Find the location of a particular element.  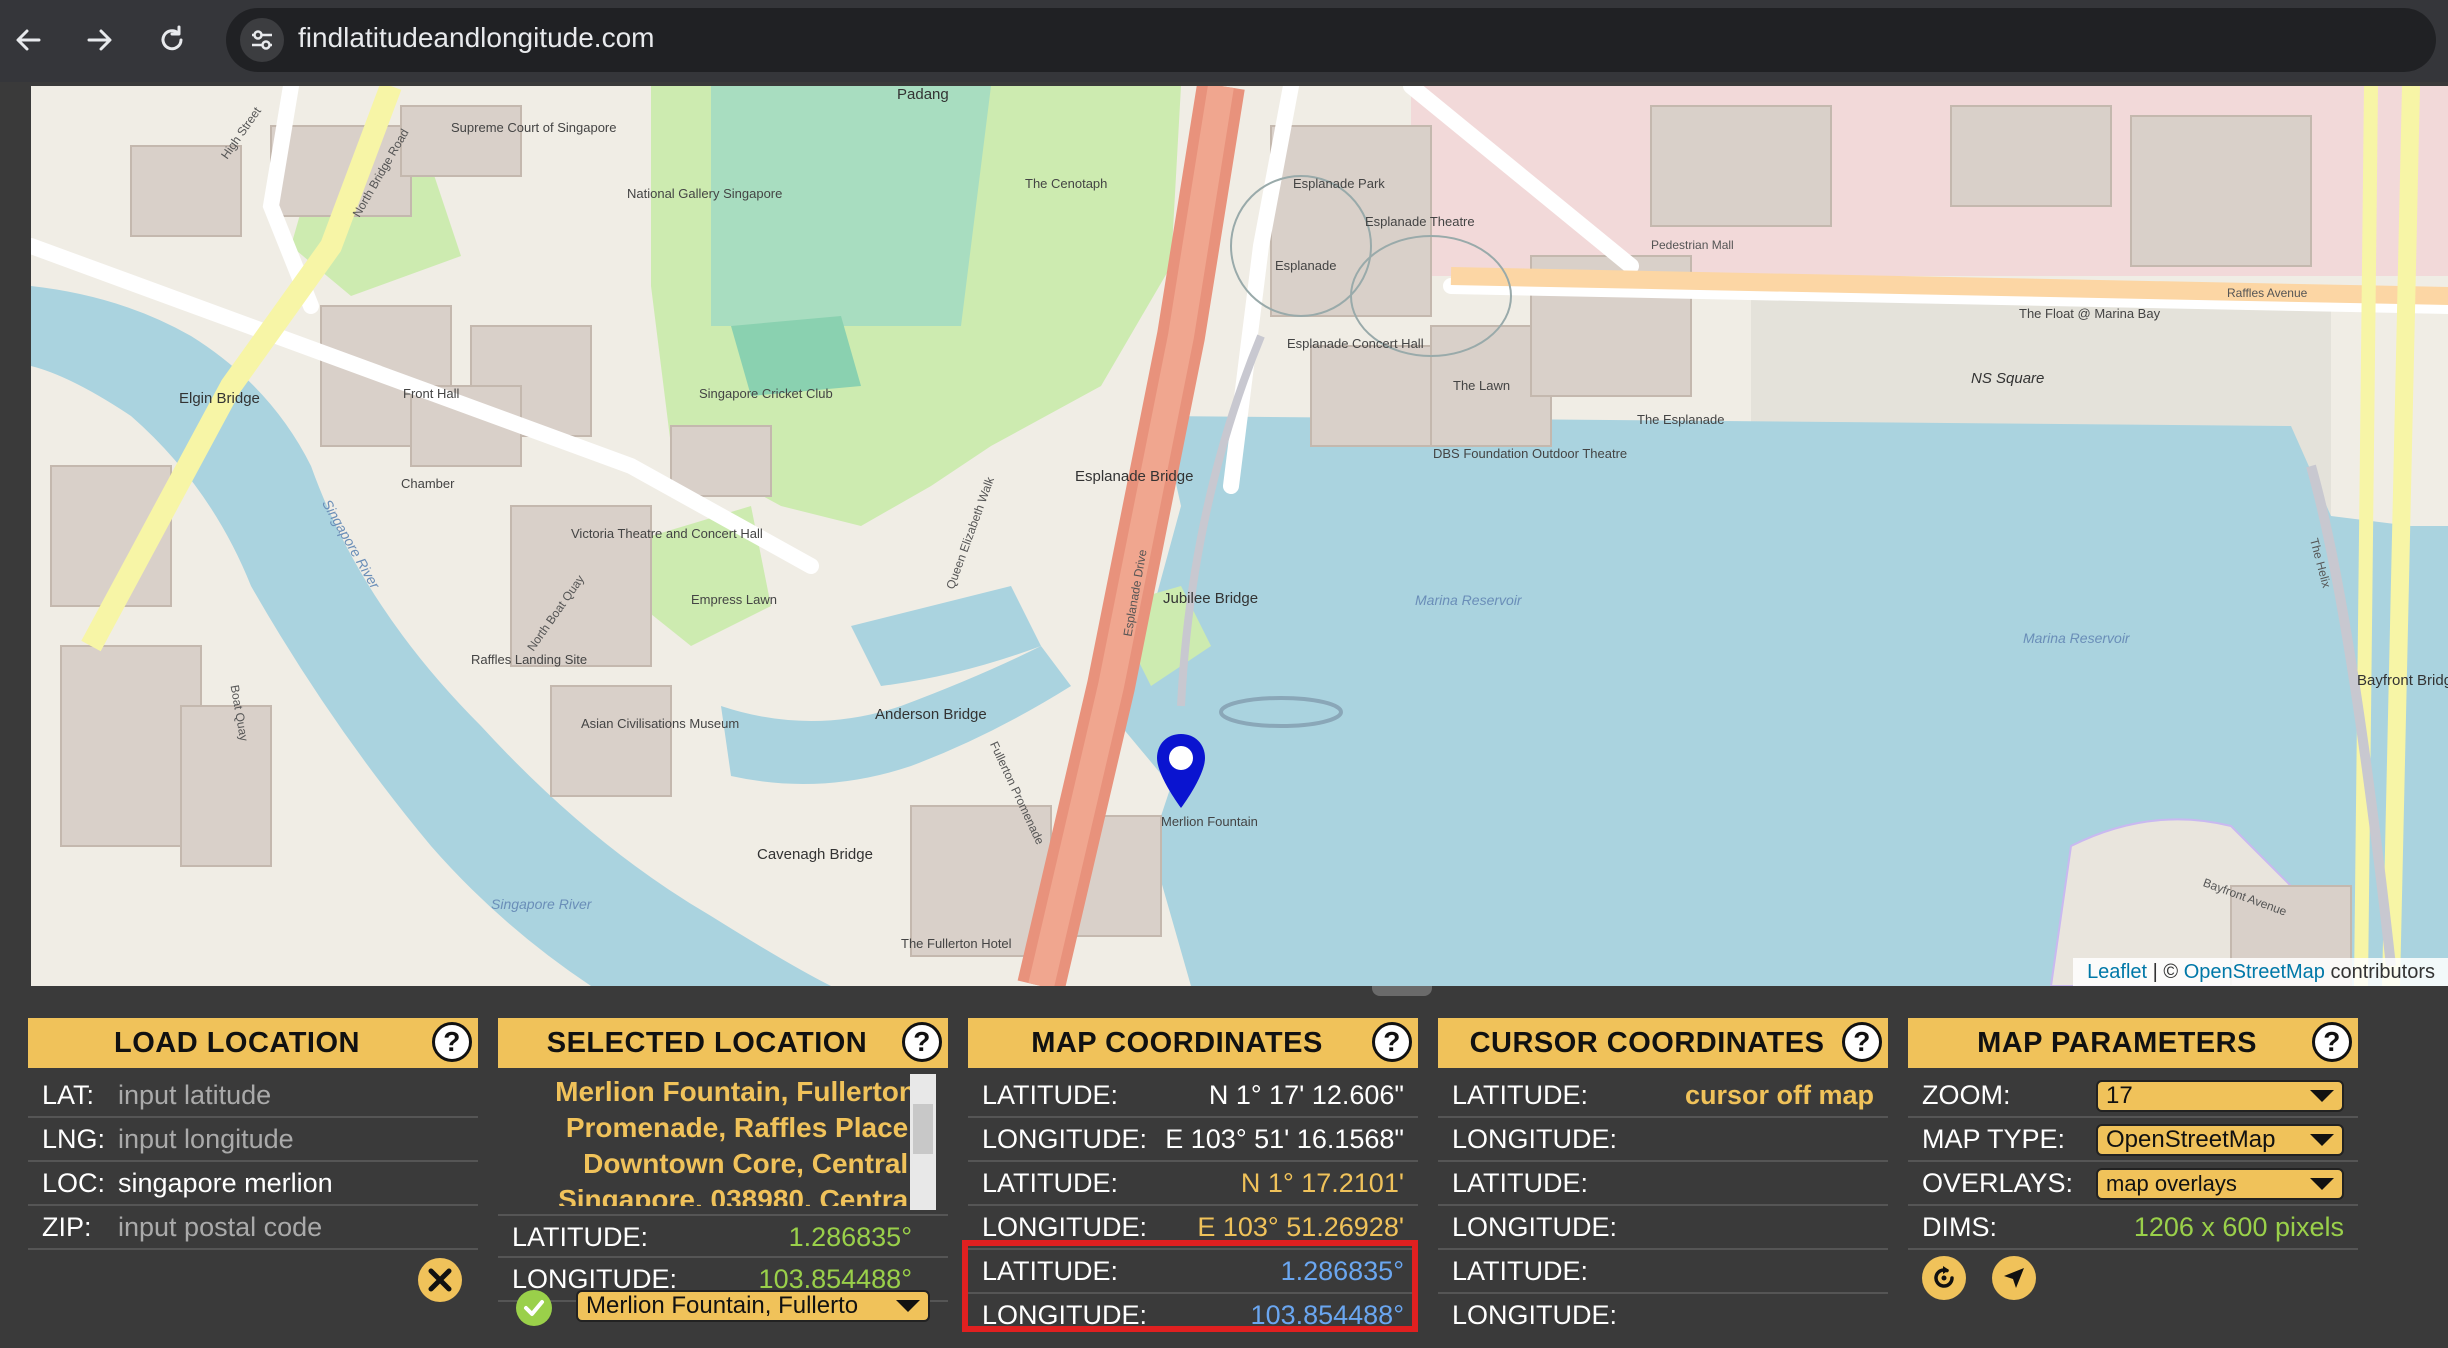

map-attribution: Leaflet | © OpenStreetMap contributors is located at coordinates (2260, 972).